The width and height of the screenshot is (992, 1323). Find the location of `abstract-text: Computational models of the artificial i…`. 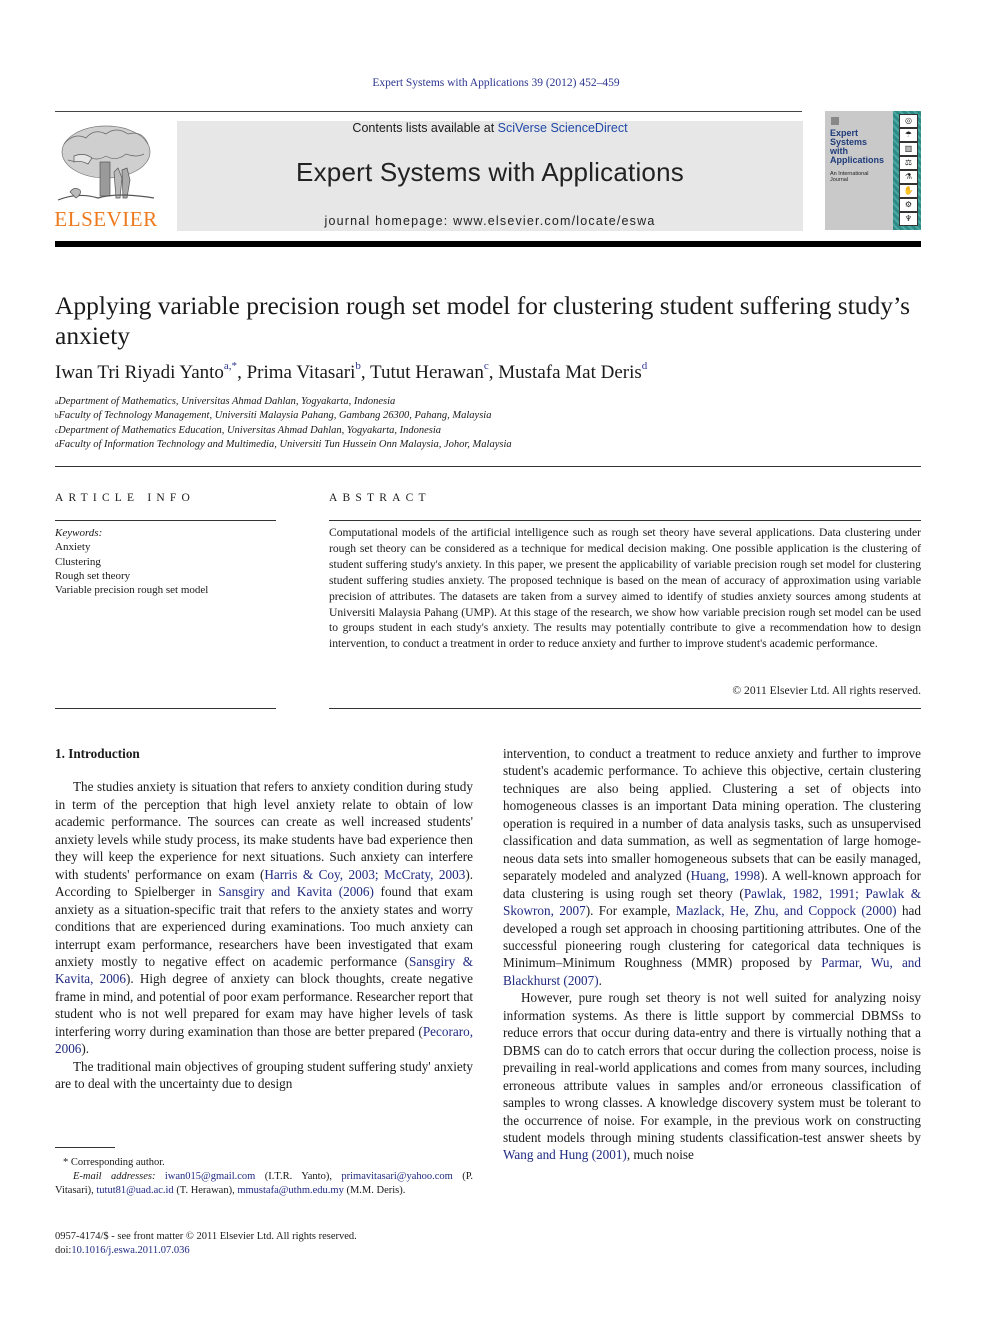

abstract-text: Computational models of the artificial i… is located at coordinates (625, 588).